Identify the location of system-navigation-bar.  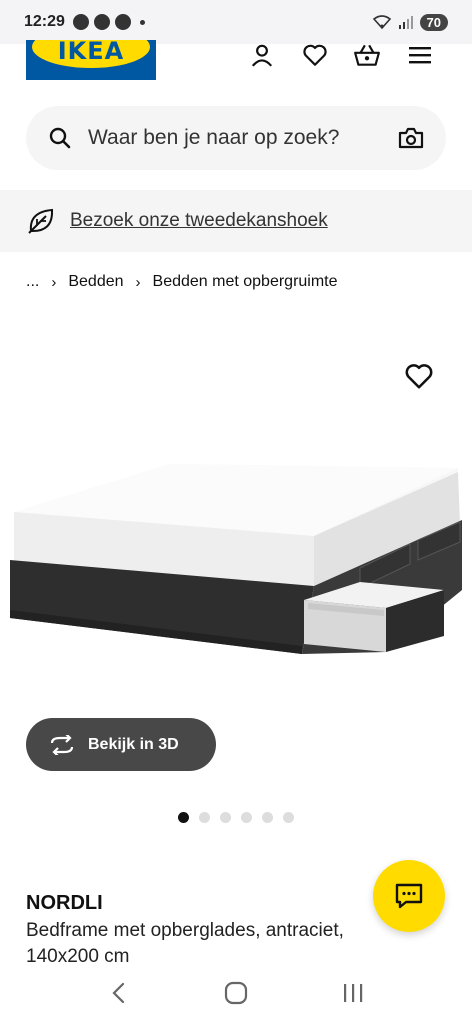
(236, 993).